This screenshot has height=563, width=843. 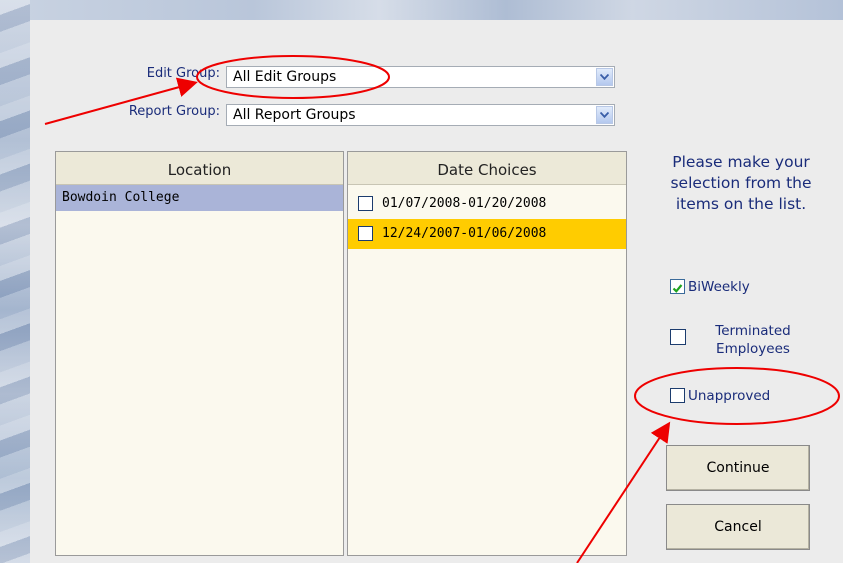 What do you see at coordinates (199, 168) in the screenshot?
I see `location-list-header: Location` at bounding box center [199, 168].